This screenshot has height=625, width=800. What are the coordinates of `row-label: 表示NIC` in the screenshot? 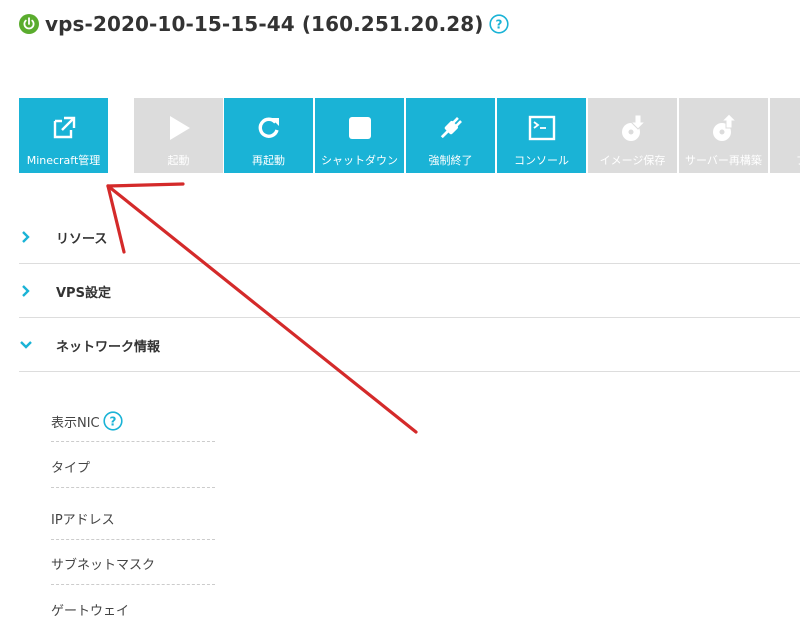 It's located at (75, 423).